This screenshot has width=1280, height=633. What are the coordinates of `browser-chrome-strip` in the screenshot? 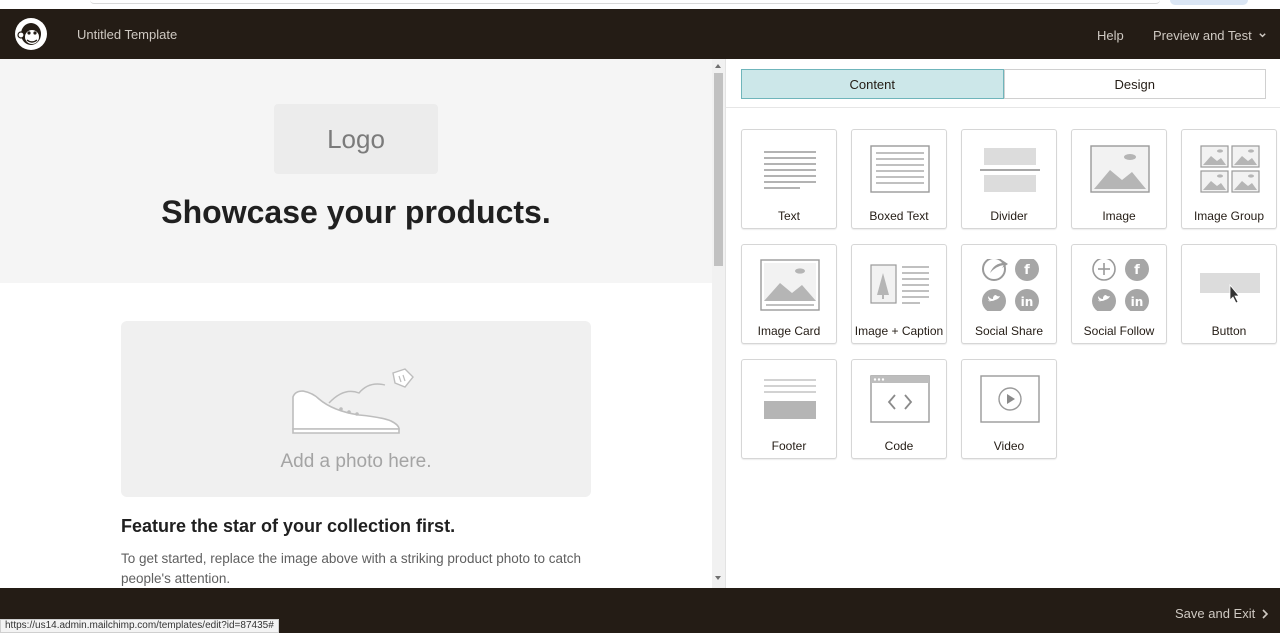 It's located at (640, 4).